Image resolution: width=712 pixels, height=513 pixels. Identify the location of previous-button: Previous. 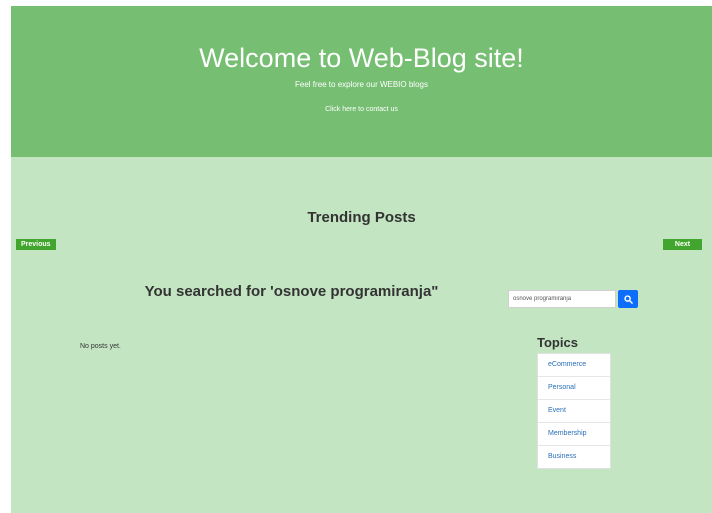
(36, 244).